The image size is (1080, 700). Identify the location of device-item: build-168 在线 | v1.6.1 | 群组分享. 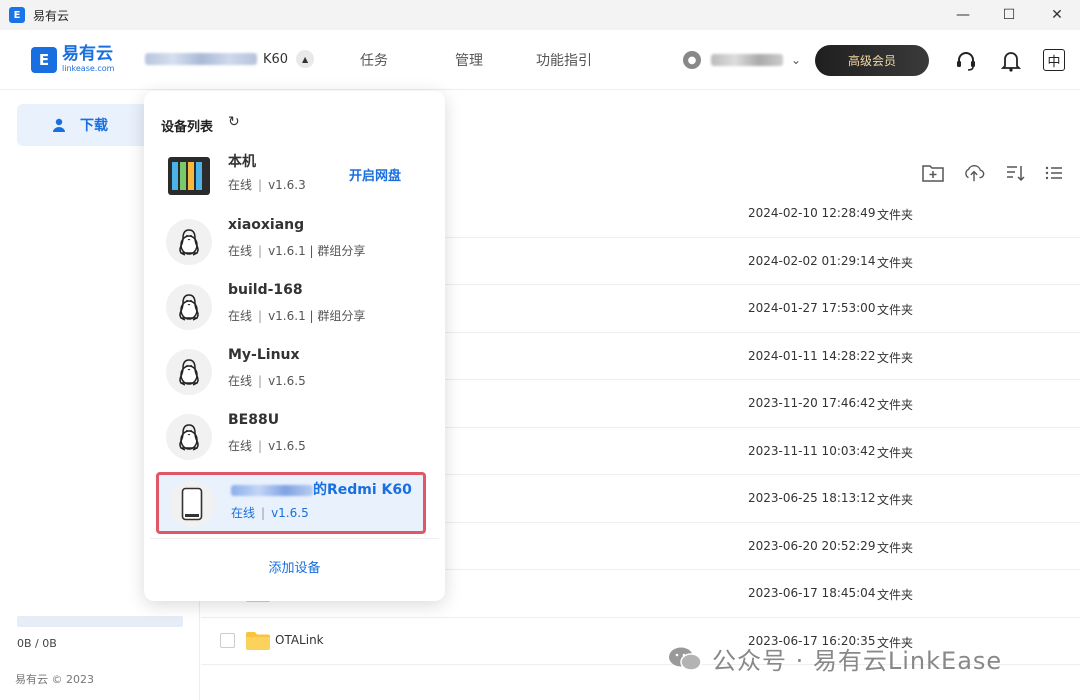
(295, 308).